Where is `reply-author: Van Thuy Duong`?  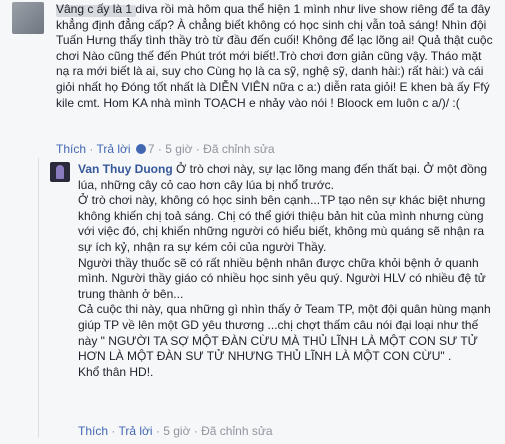
reply-author: Van Thuy Duong is located at coordinates (125, 169).